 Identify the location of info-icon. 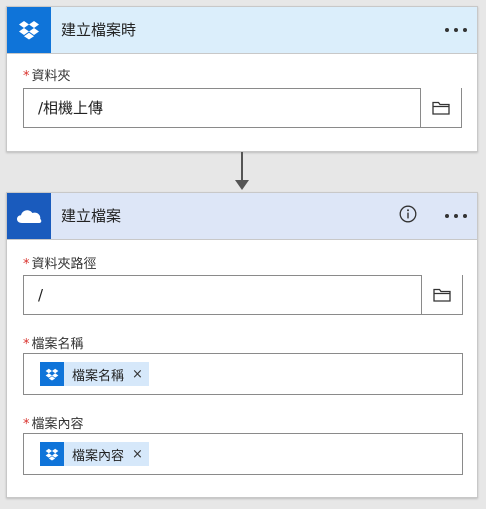
(408, 214).